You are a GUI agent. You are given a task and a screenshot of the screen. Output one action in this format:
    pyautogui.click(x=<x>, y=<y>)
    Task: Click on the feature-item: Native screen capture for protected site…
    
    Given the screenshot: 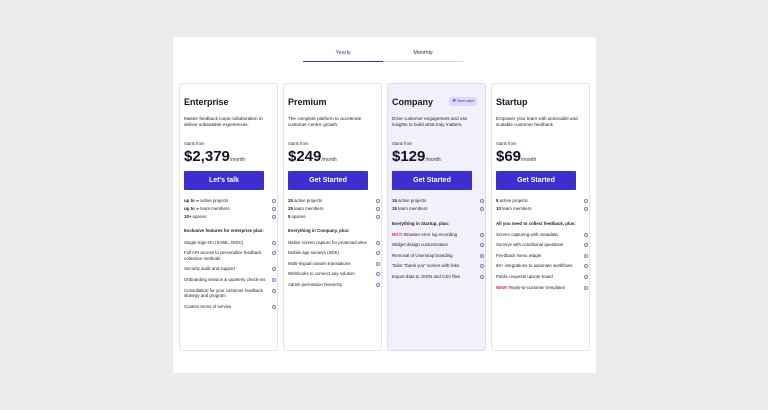 What is the action you would take?
    pyautogui.click(x=334, y=243)
    